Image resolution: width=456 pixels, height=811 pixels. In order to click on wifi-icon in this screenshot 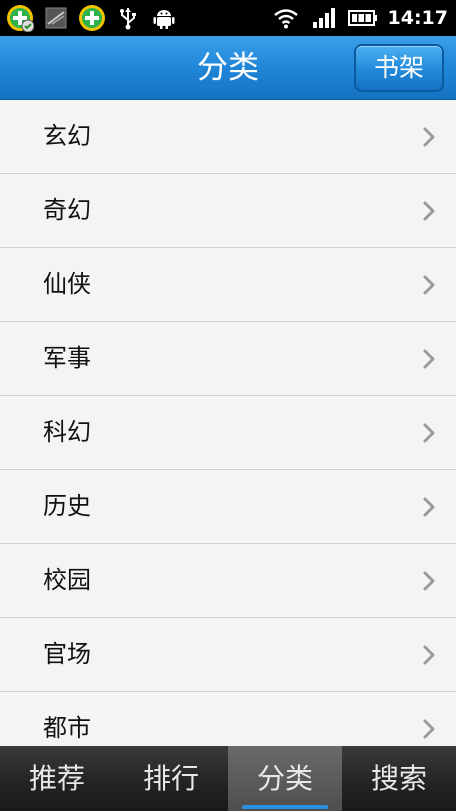, I will do `click(286, 18)`.